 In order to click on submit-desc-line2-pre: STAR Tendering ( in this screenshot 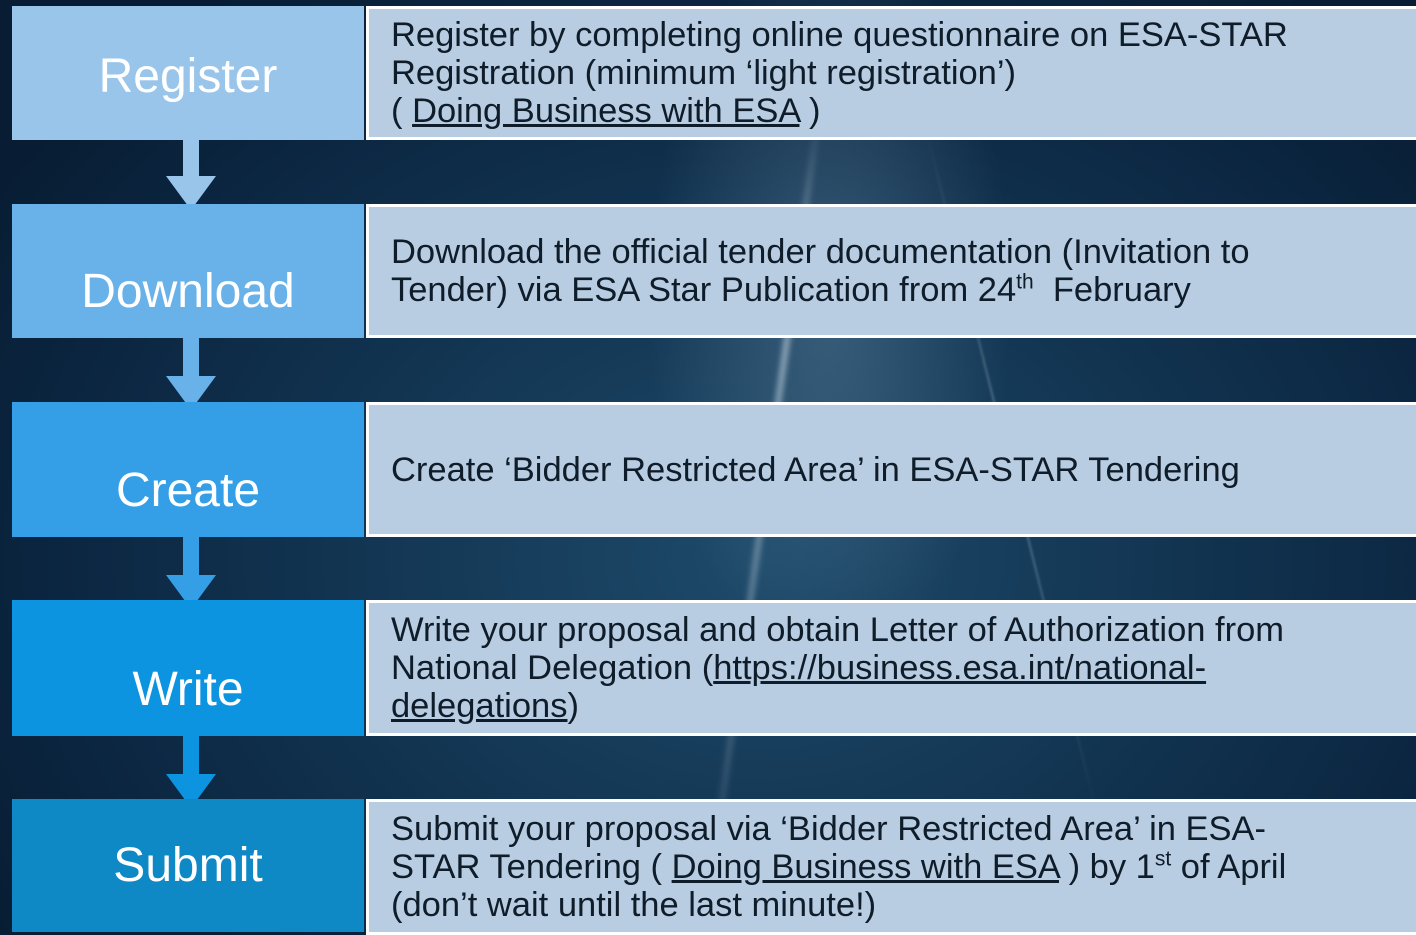, I will do `click(531, 867)`.